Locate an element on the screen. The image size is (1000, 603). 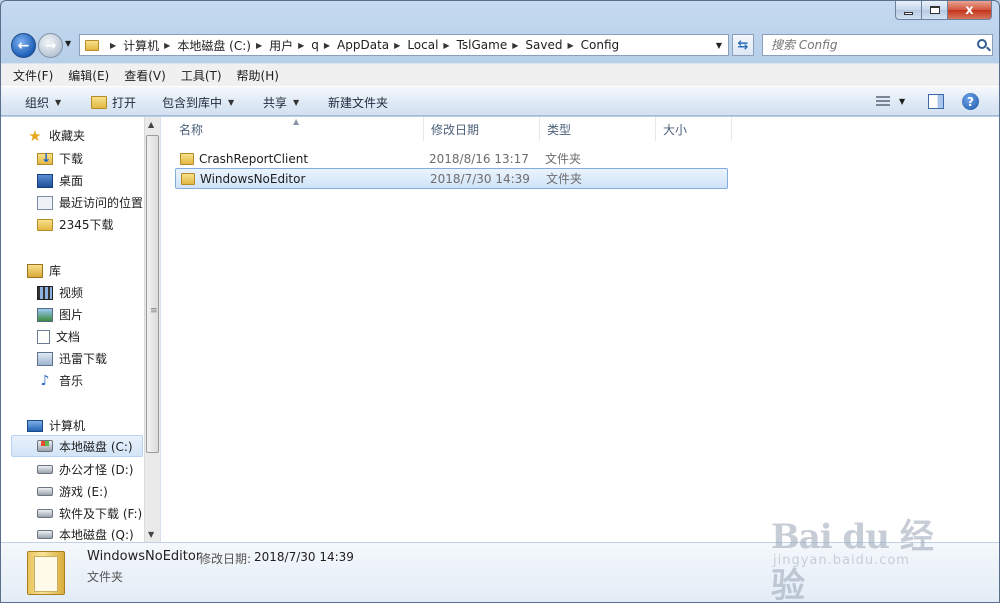
menu-edit: 编辑(E) is located at coordinates (88, 75).